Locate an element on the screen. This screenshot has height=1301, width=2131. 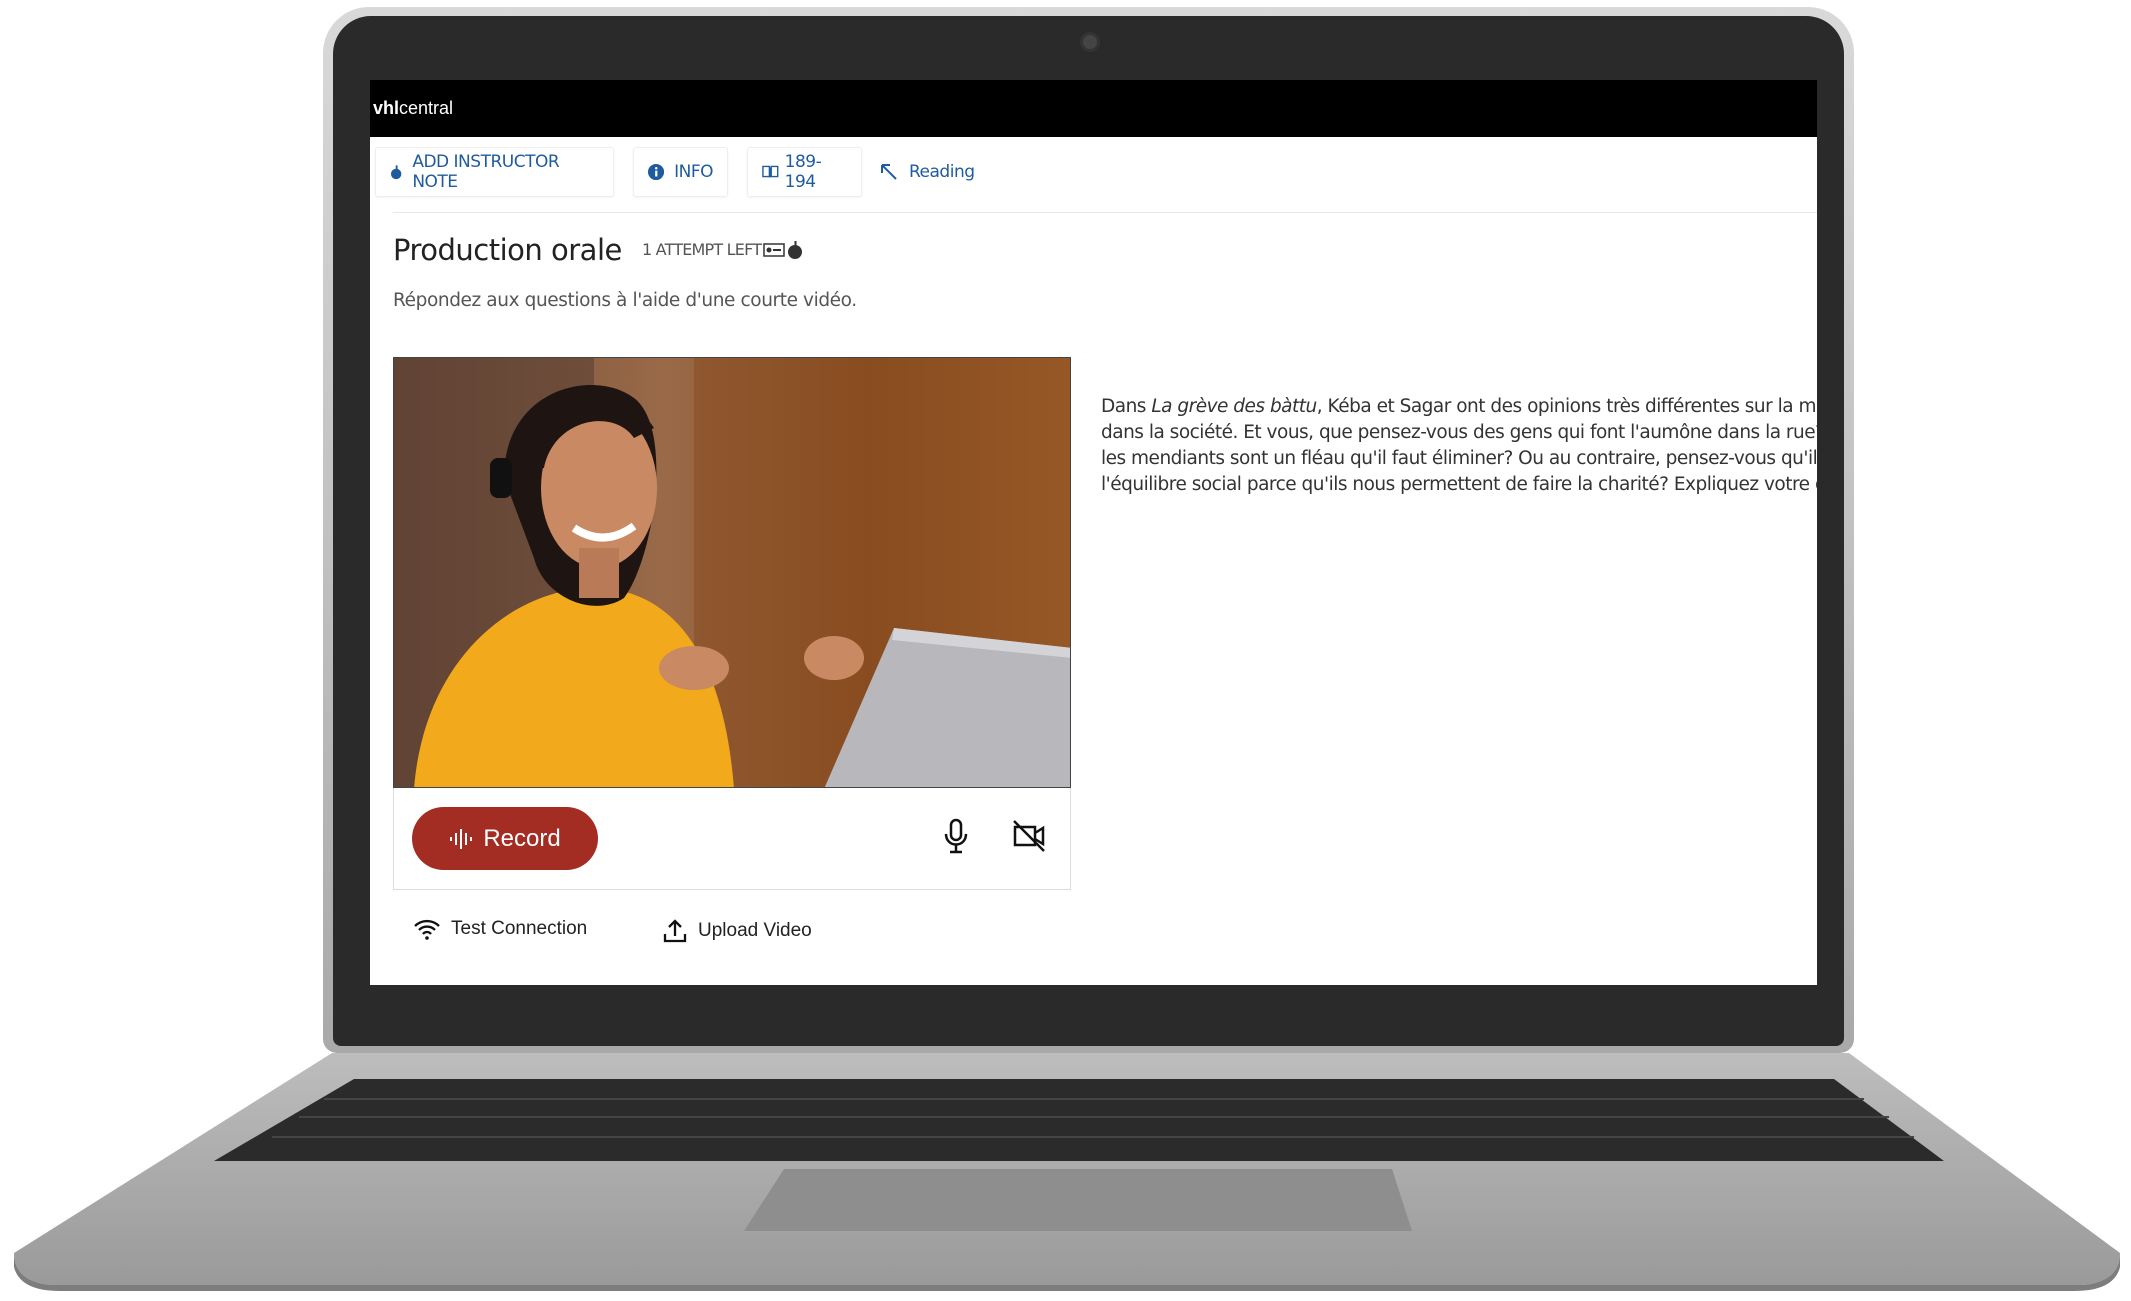
top-bar: vhlcentral is located at coordinates (1093, 108).